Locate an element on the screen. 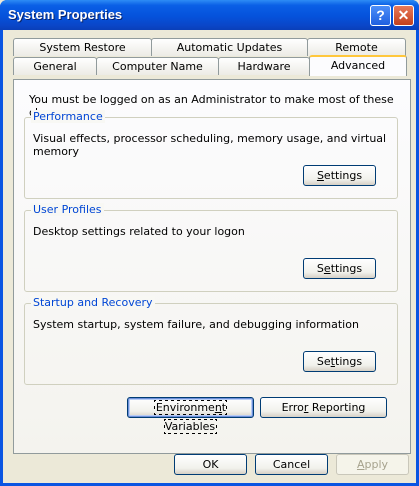 The height and width of the screenshot is (486, 419). focus-rectangle: Environment Variables is located at coordinates (190, 417).